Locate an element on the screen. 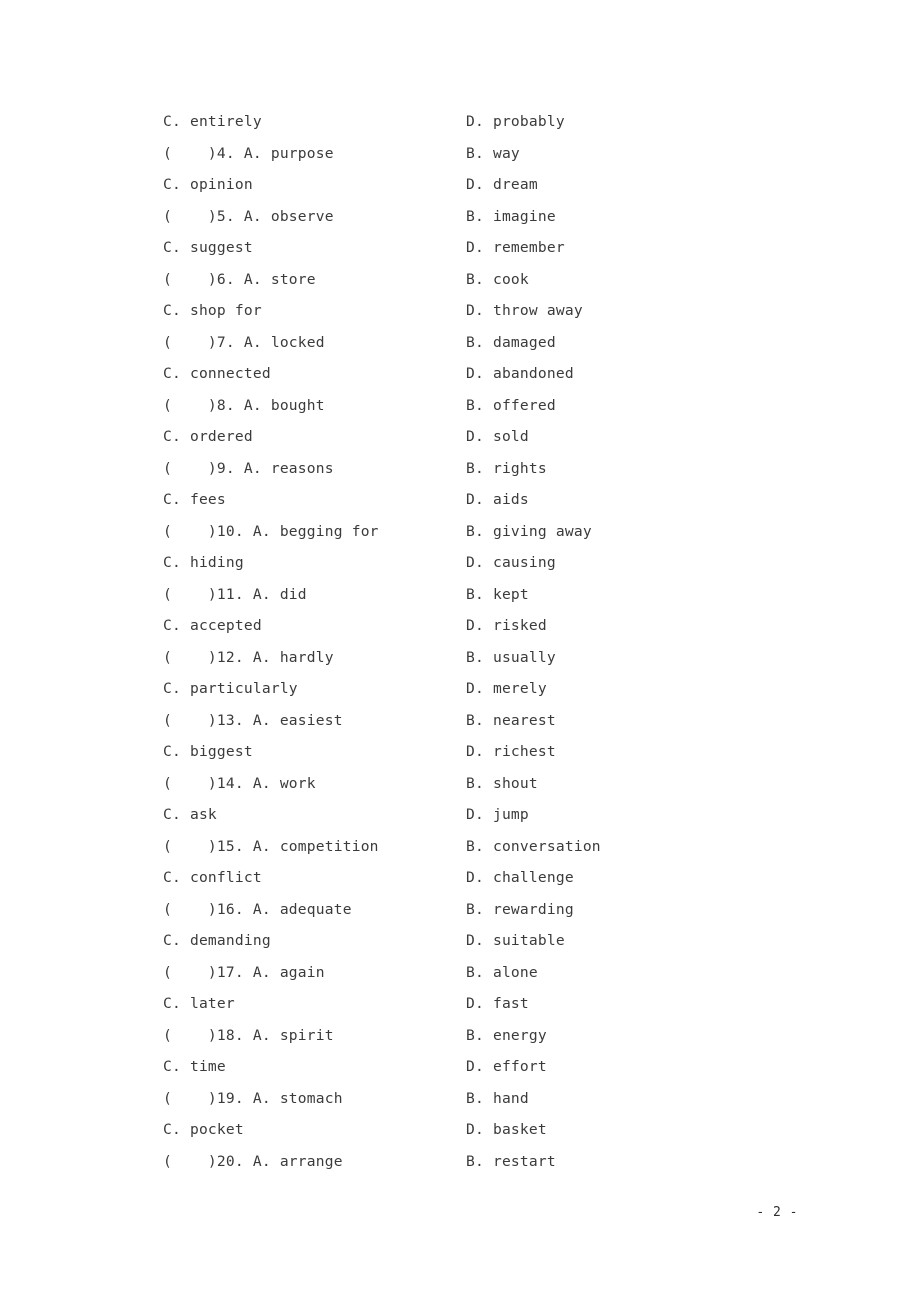  option-d: D. effort is located at coordinates (506, 1066).